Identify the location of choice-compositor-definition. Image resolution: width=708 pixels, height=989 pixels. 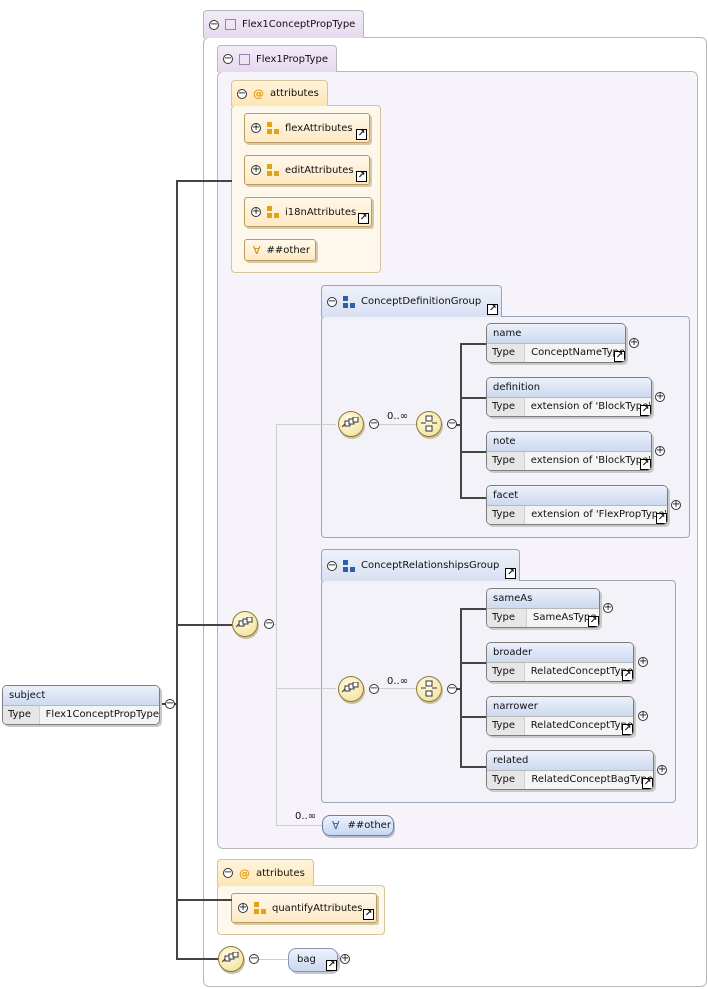
(429, 424).